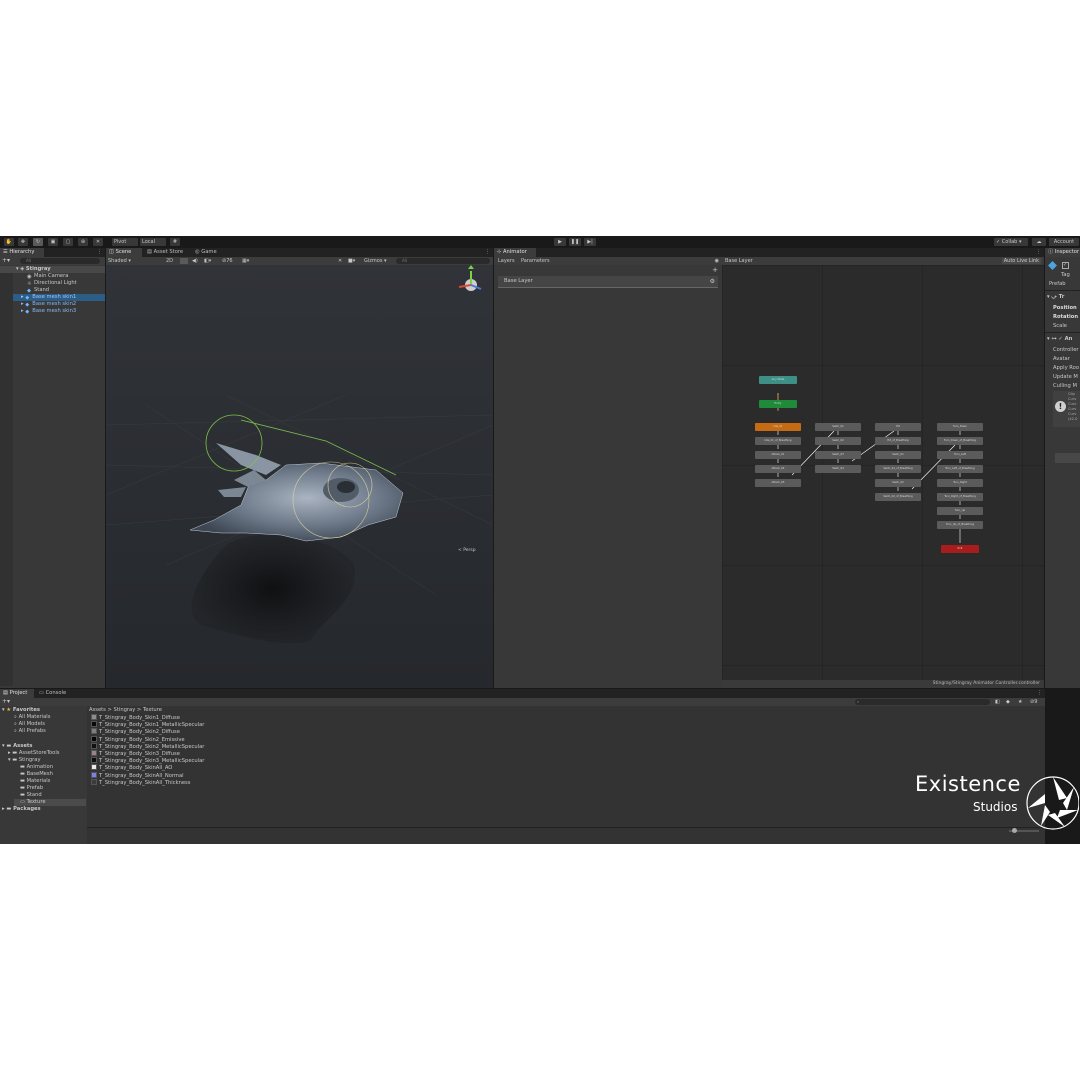  Describe the element at coordinates (778, 469) in the screenshot. I see `state-attack-02: Attack_02` at that location.